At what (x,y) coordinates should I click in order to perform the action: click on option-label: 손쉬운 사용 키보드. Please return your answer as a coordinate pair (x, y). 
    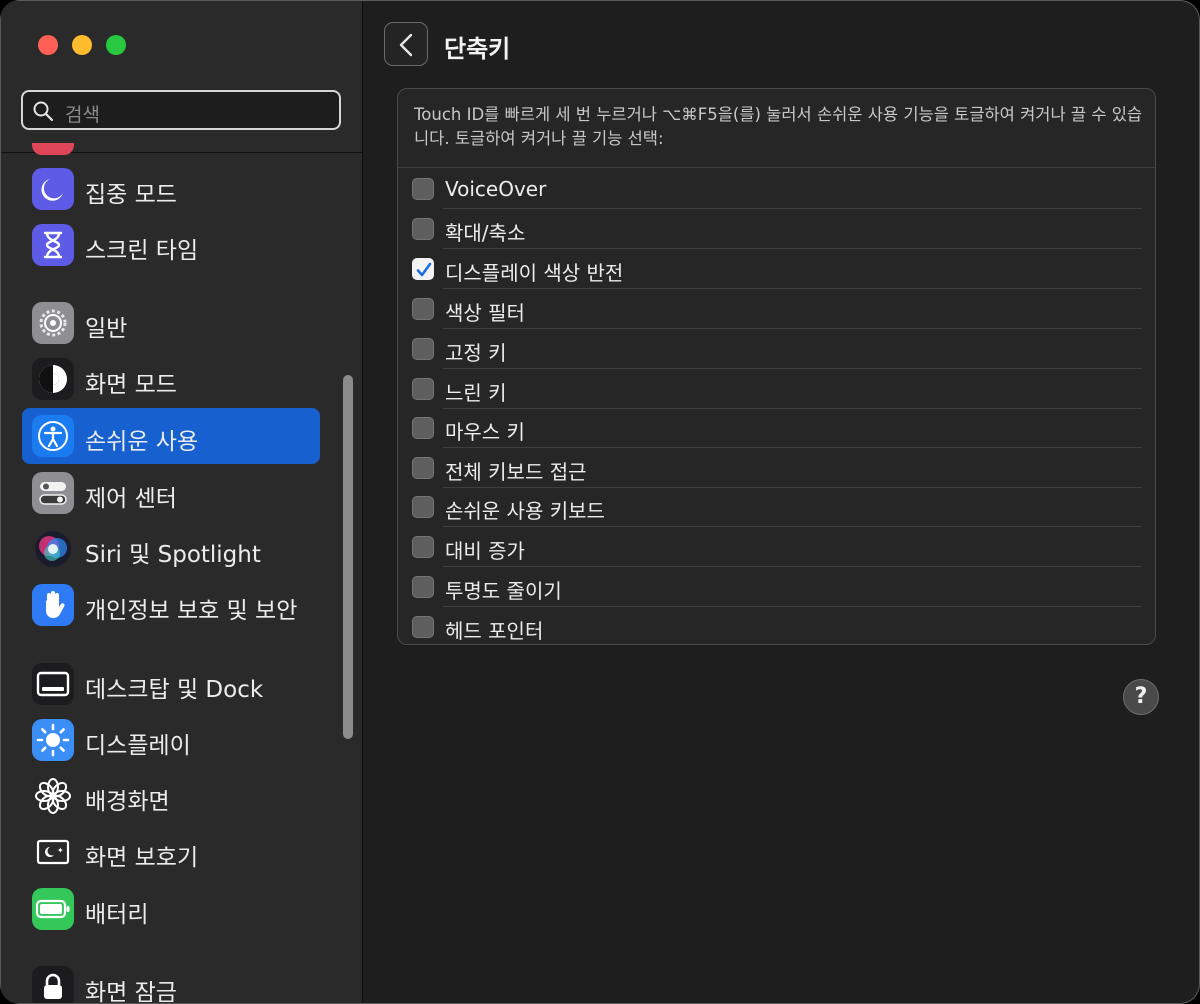
    Looking at the image, I should click on (525, 511).